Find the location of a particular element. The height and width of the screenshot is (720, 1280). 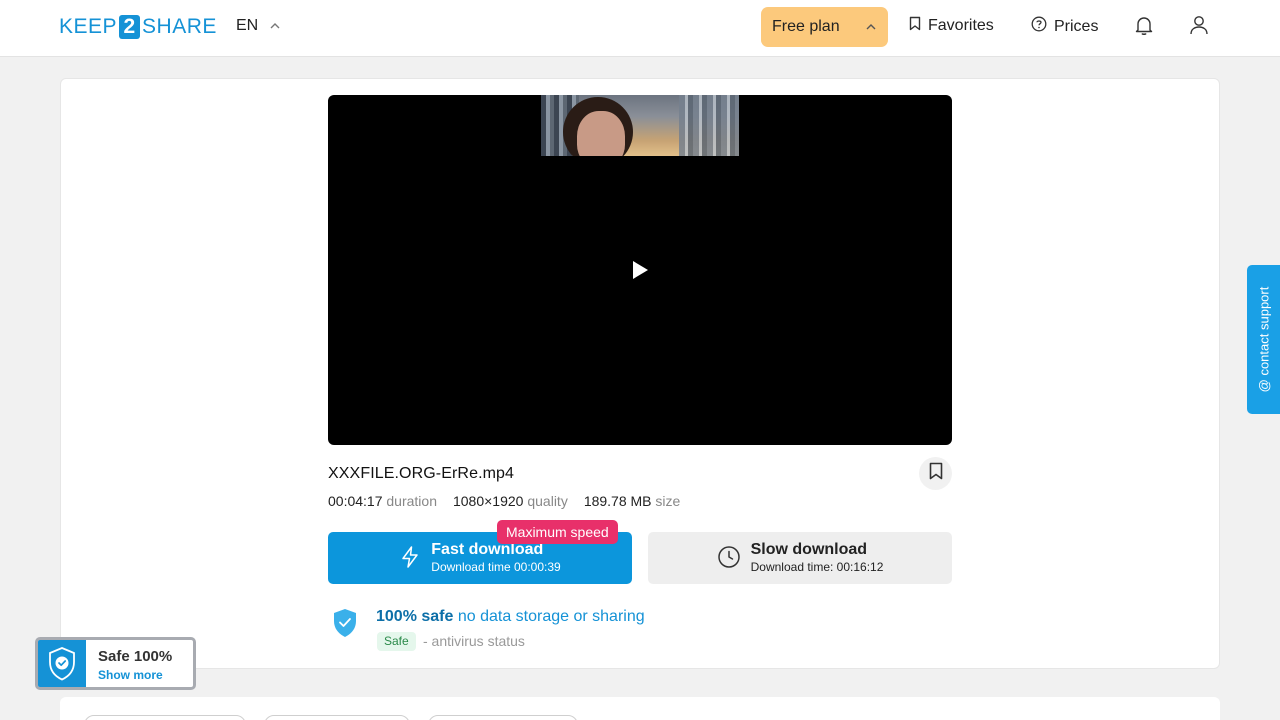

video-thumbnail is located at coordinates (640, 125).